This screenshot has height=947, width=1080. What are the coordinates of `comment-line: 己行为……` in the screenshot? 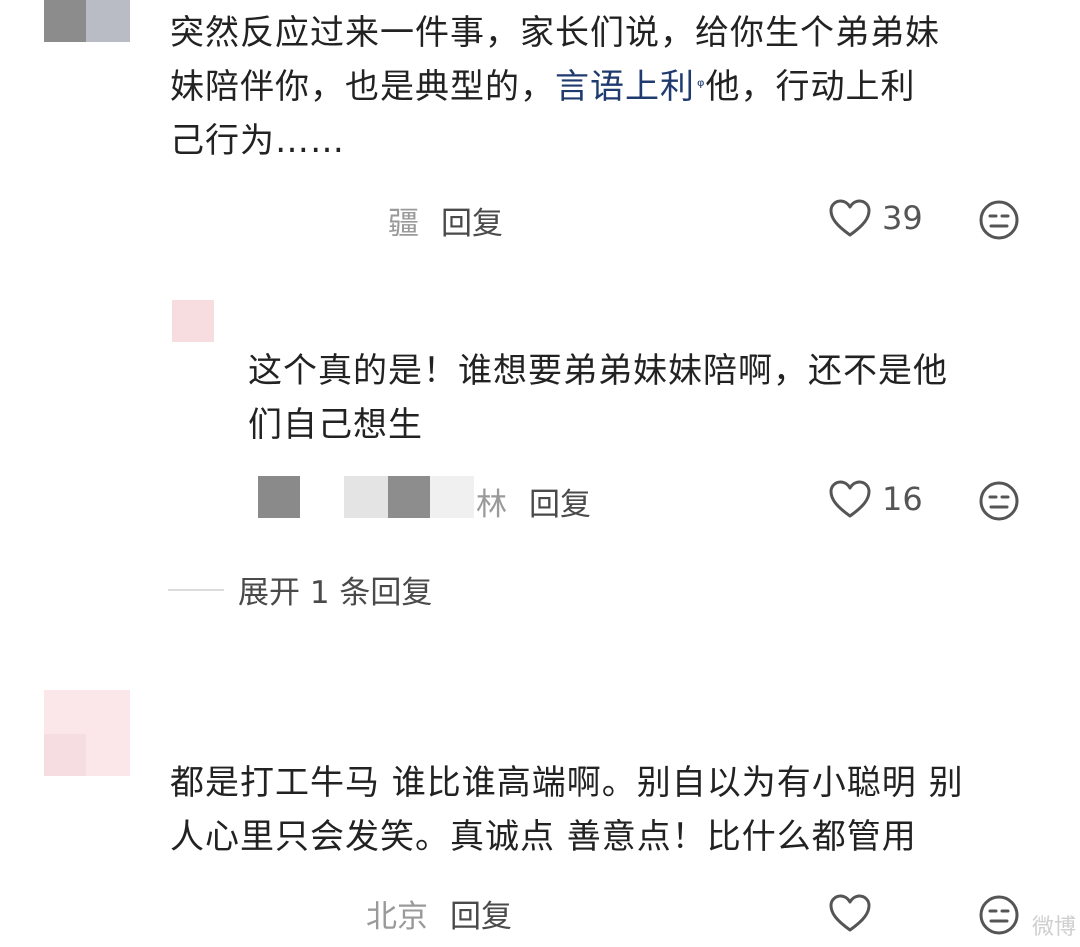 It's located at (257, 141).